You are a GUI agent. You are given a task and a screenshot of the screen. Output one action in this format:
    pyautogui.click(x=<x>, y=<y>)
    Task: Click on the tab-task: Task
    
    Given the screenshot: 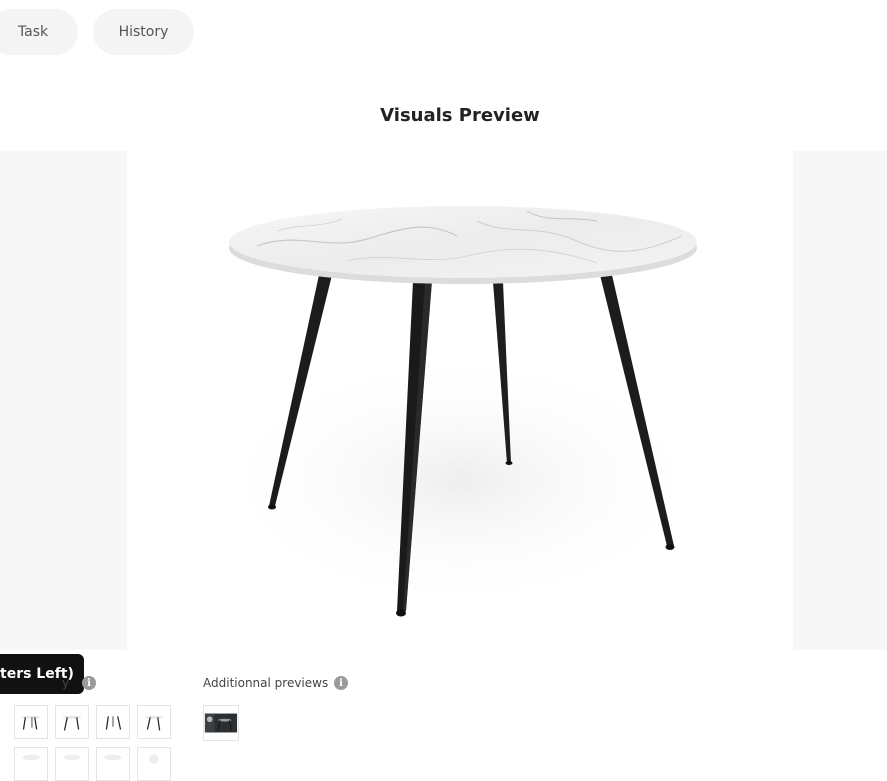 What is the action you would take?
    pyautogui.click(x=39, y=32)
    